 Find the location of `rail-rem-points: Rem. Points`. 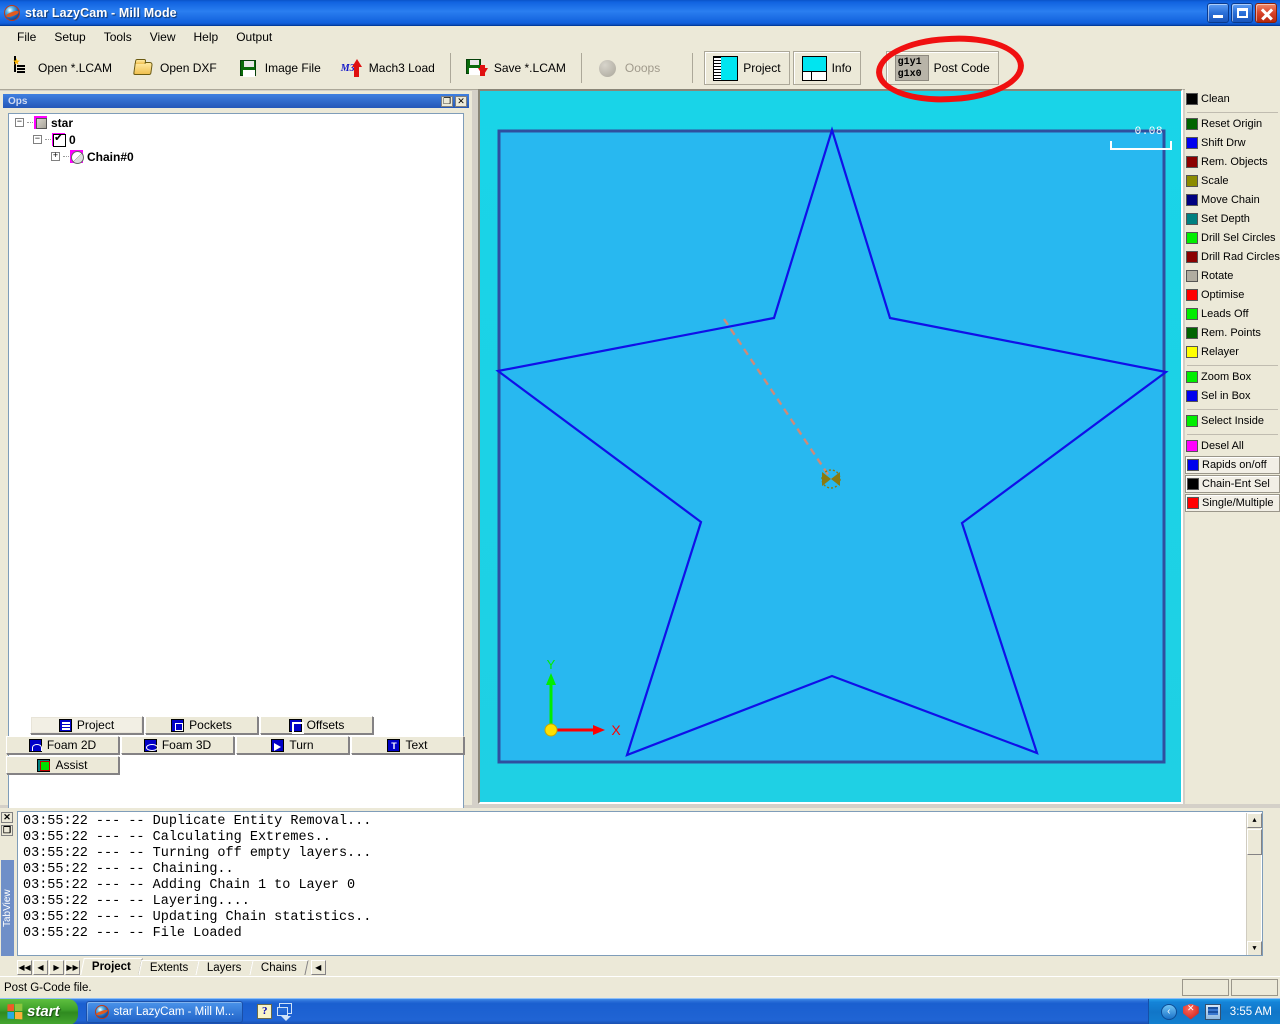

rail-rem-points: Rem. Points is located at coordinates (1232, 332).